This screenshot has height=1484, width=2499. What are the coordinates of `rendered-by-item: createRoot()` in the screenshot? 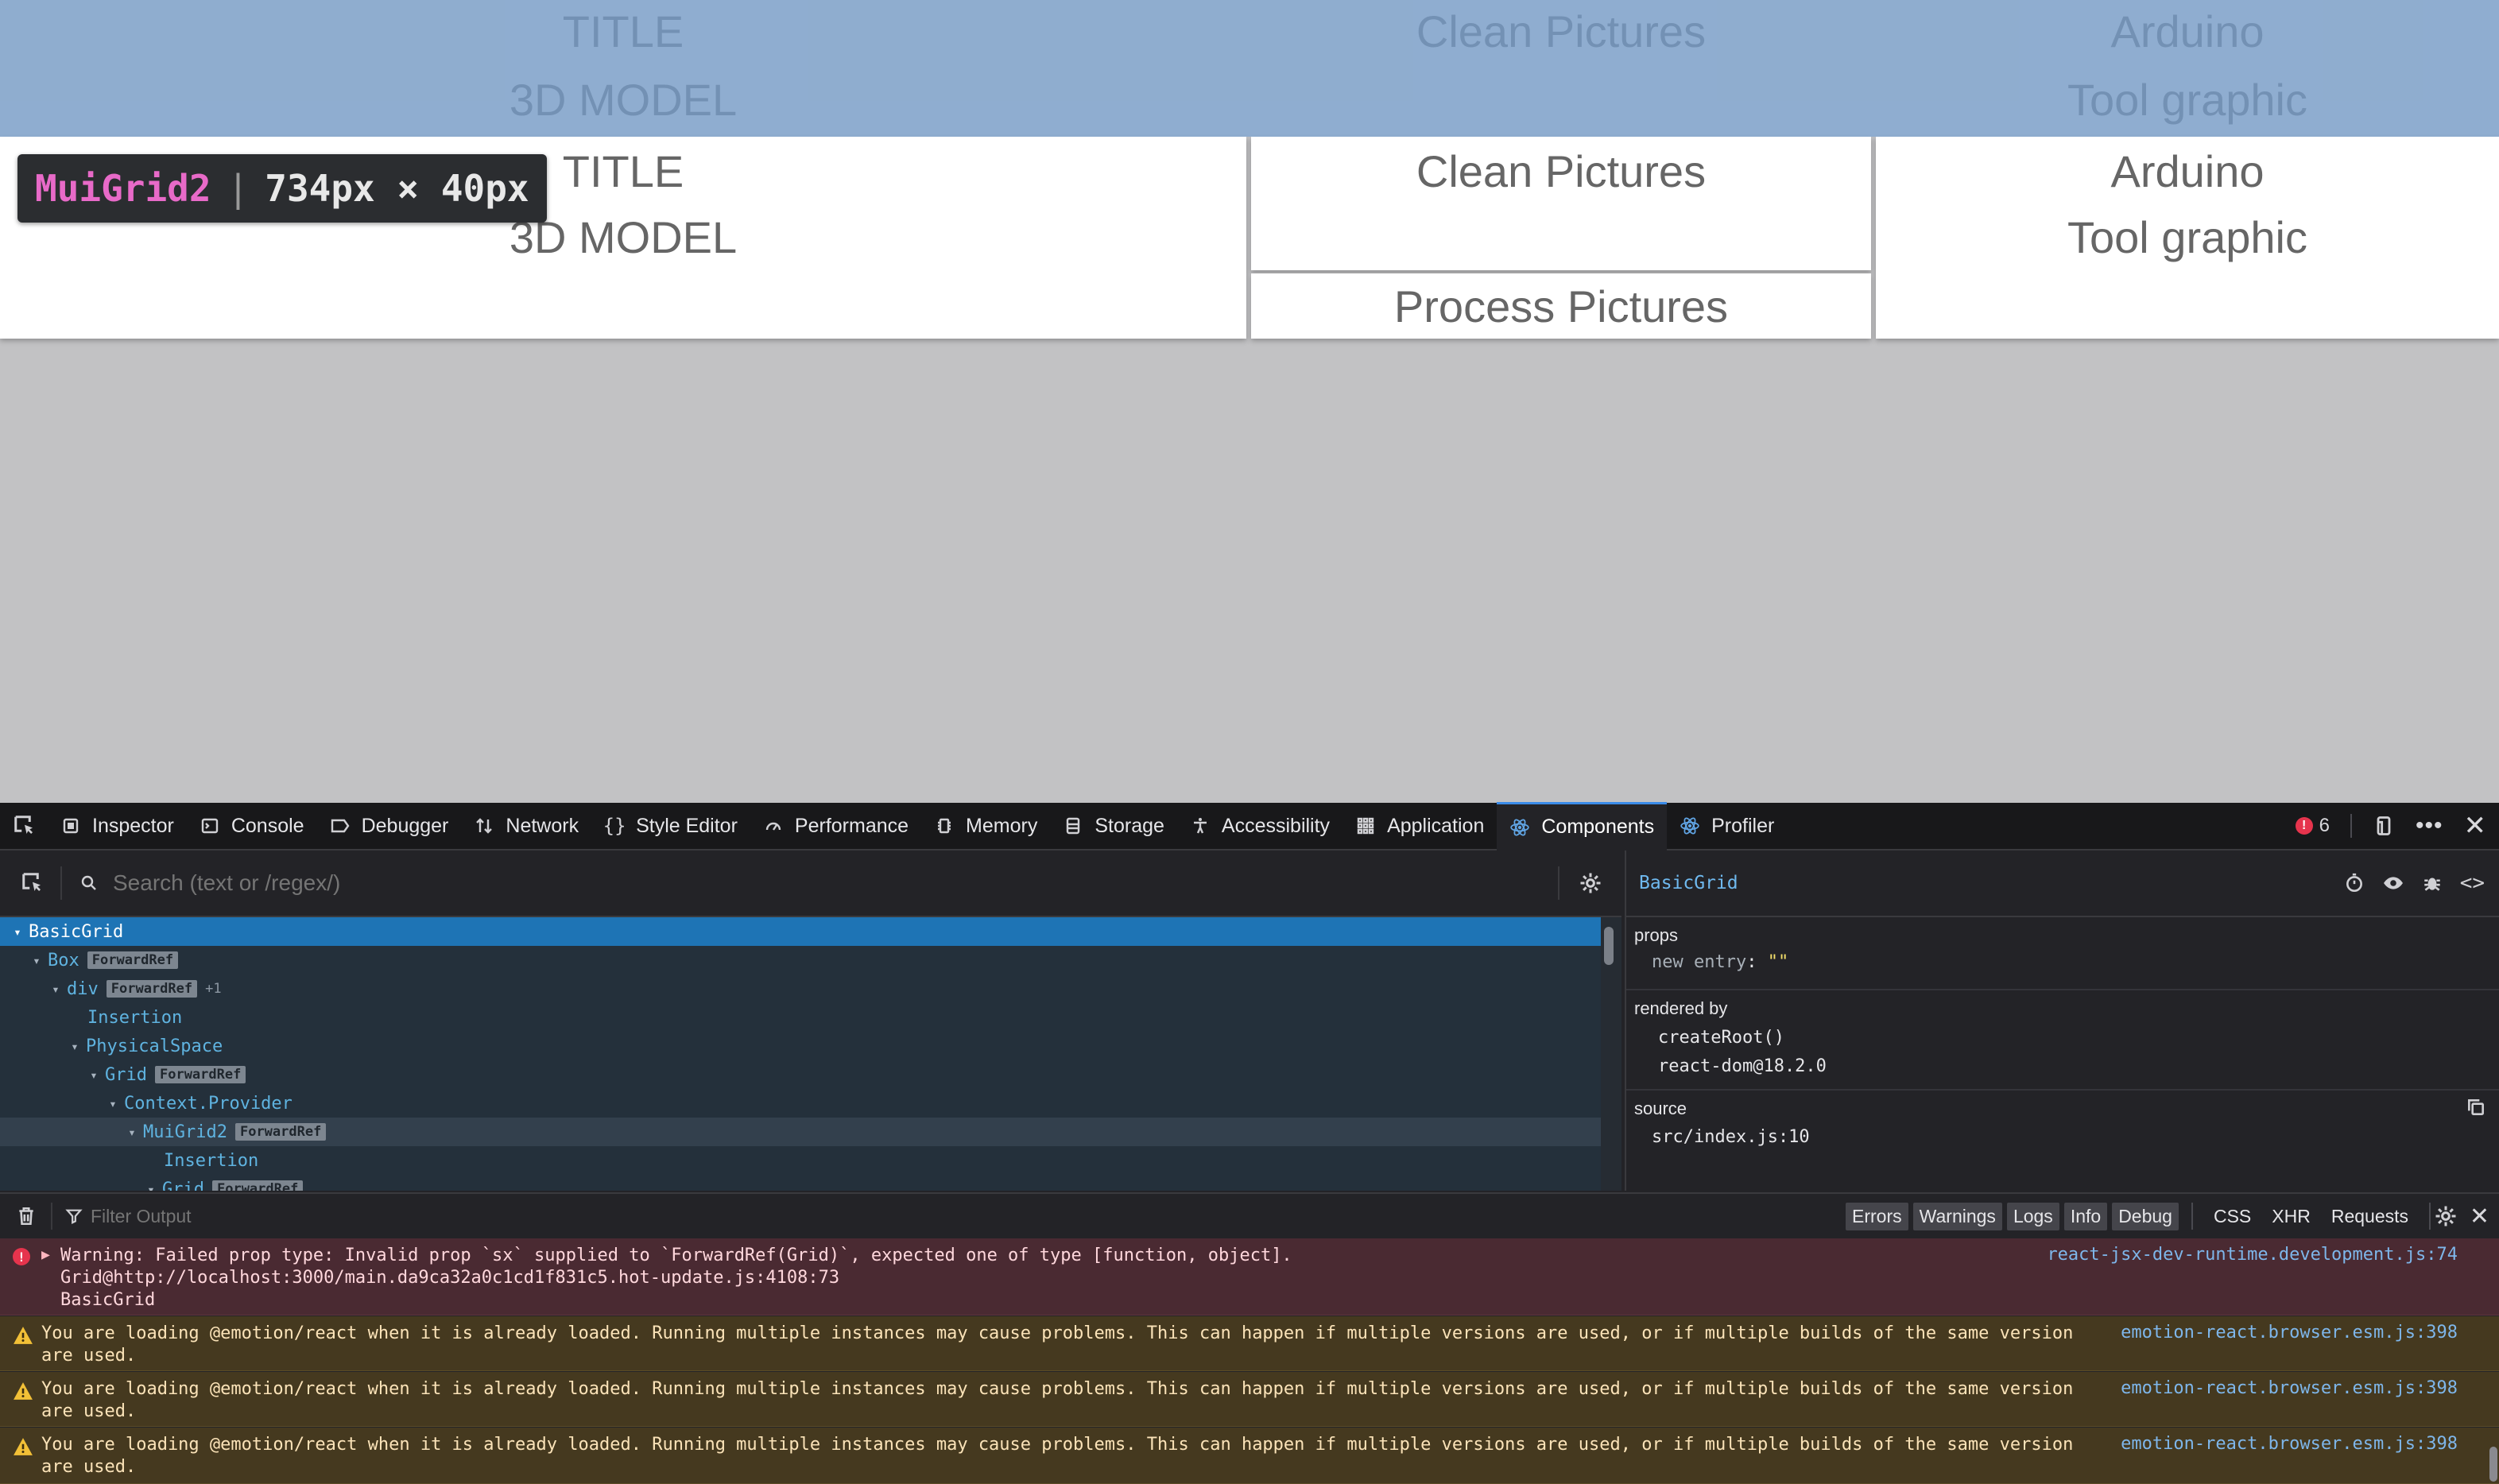 It's located at (1721, 1038).